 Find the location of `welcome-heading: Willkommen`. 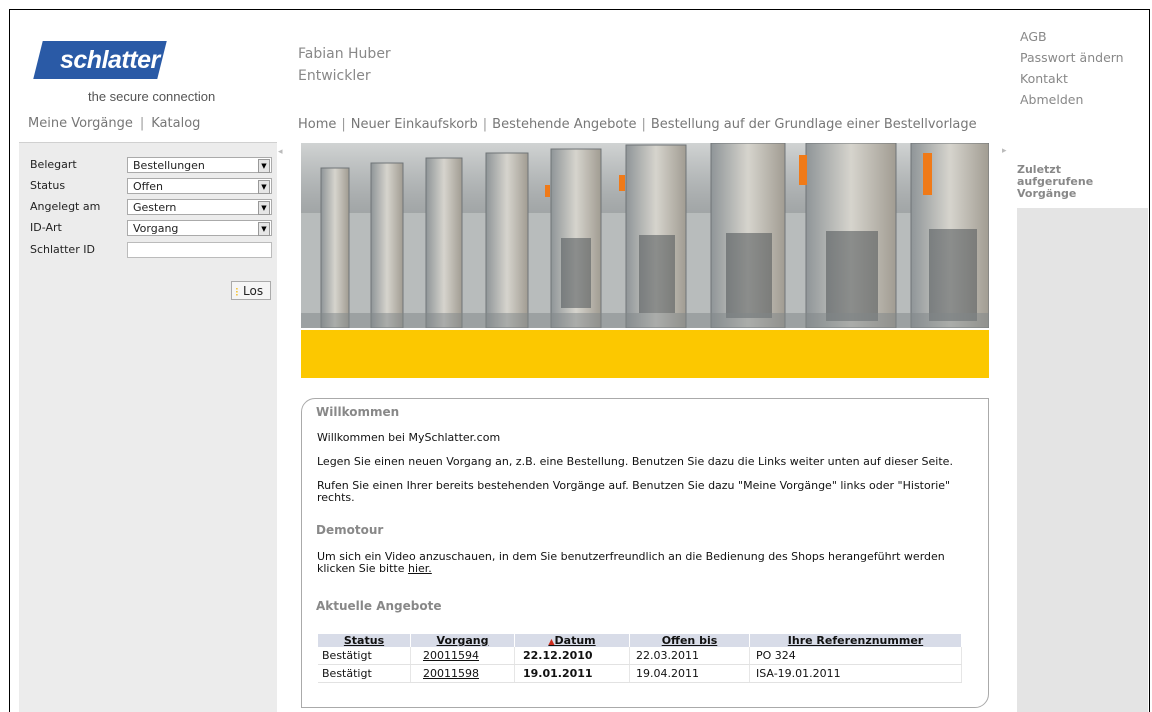

welcome-heading: Willkommen is located at coordinates (358, 412).